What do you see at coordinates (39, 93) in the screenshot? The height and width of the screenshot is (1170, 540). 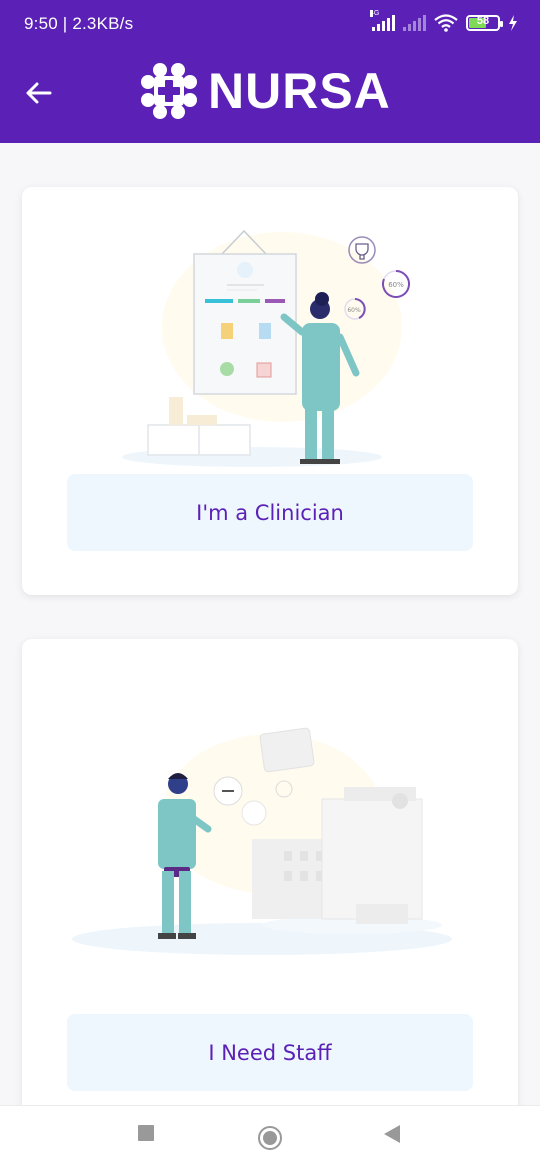 I see `back-arrow-icon` at bounding box center [39, 93].